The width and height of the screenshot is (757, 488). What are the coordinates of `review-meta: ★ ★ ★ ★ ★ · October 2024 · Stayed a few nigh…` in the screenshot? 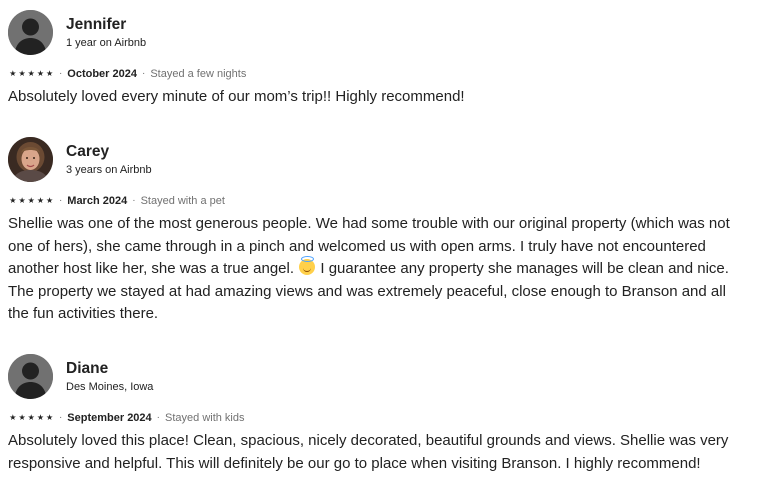 It's located at (378, 74).